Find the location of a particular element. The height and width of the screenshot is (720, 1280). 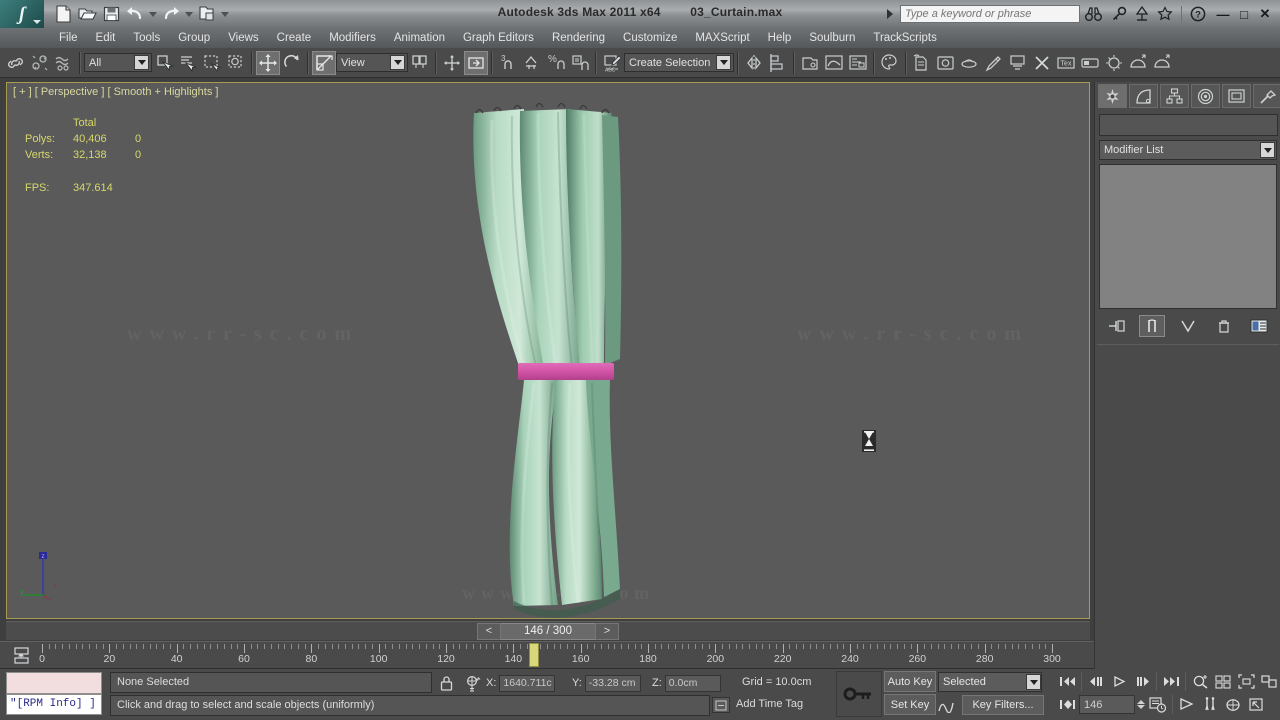

pin-stack-icon is located at coordinates (1117, 326).